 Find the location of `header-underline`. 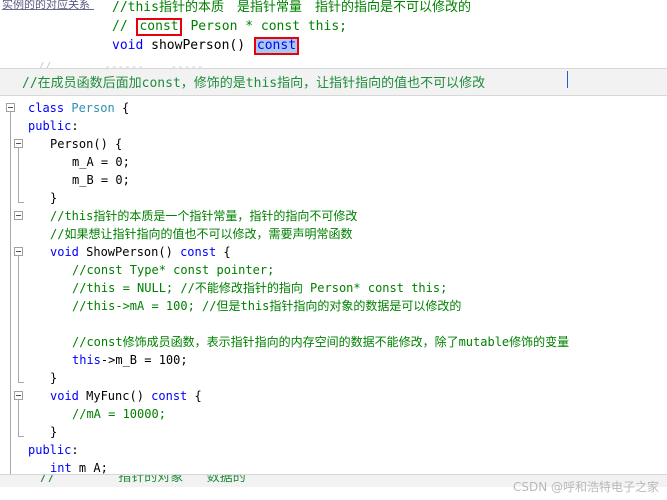

header-underline is located at coordinates (48, 9).